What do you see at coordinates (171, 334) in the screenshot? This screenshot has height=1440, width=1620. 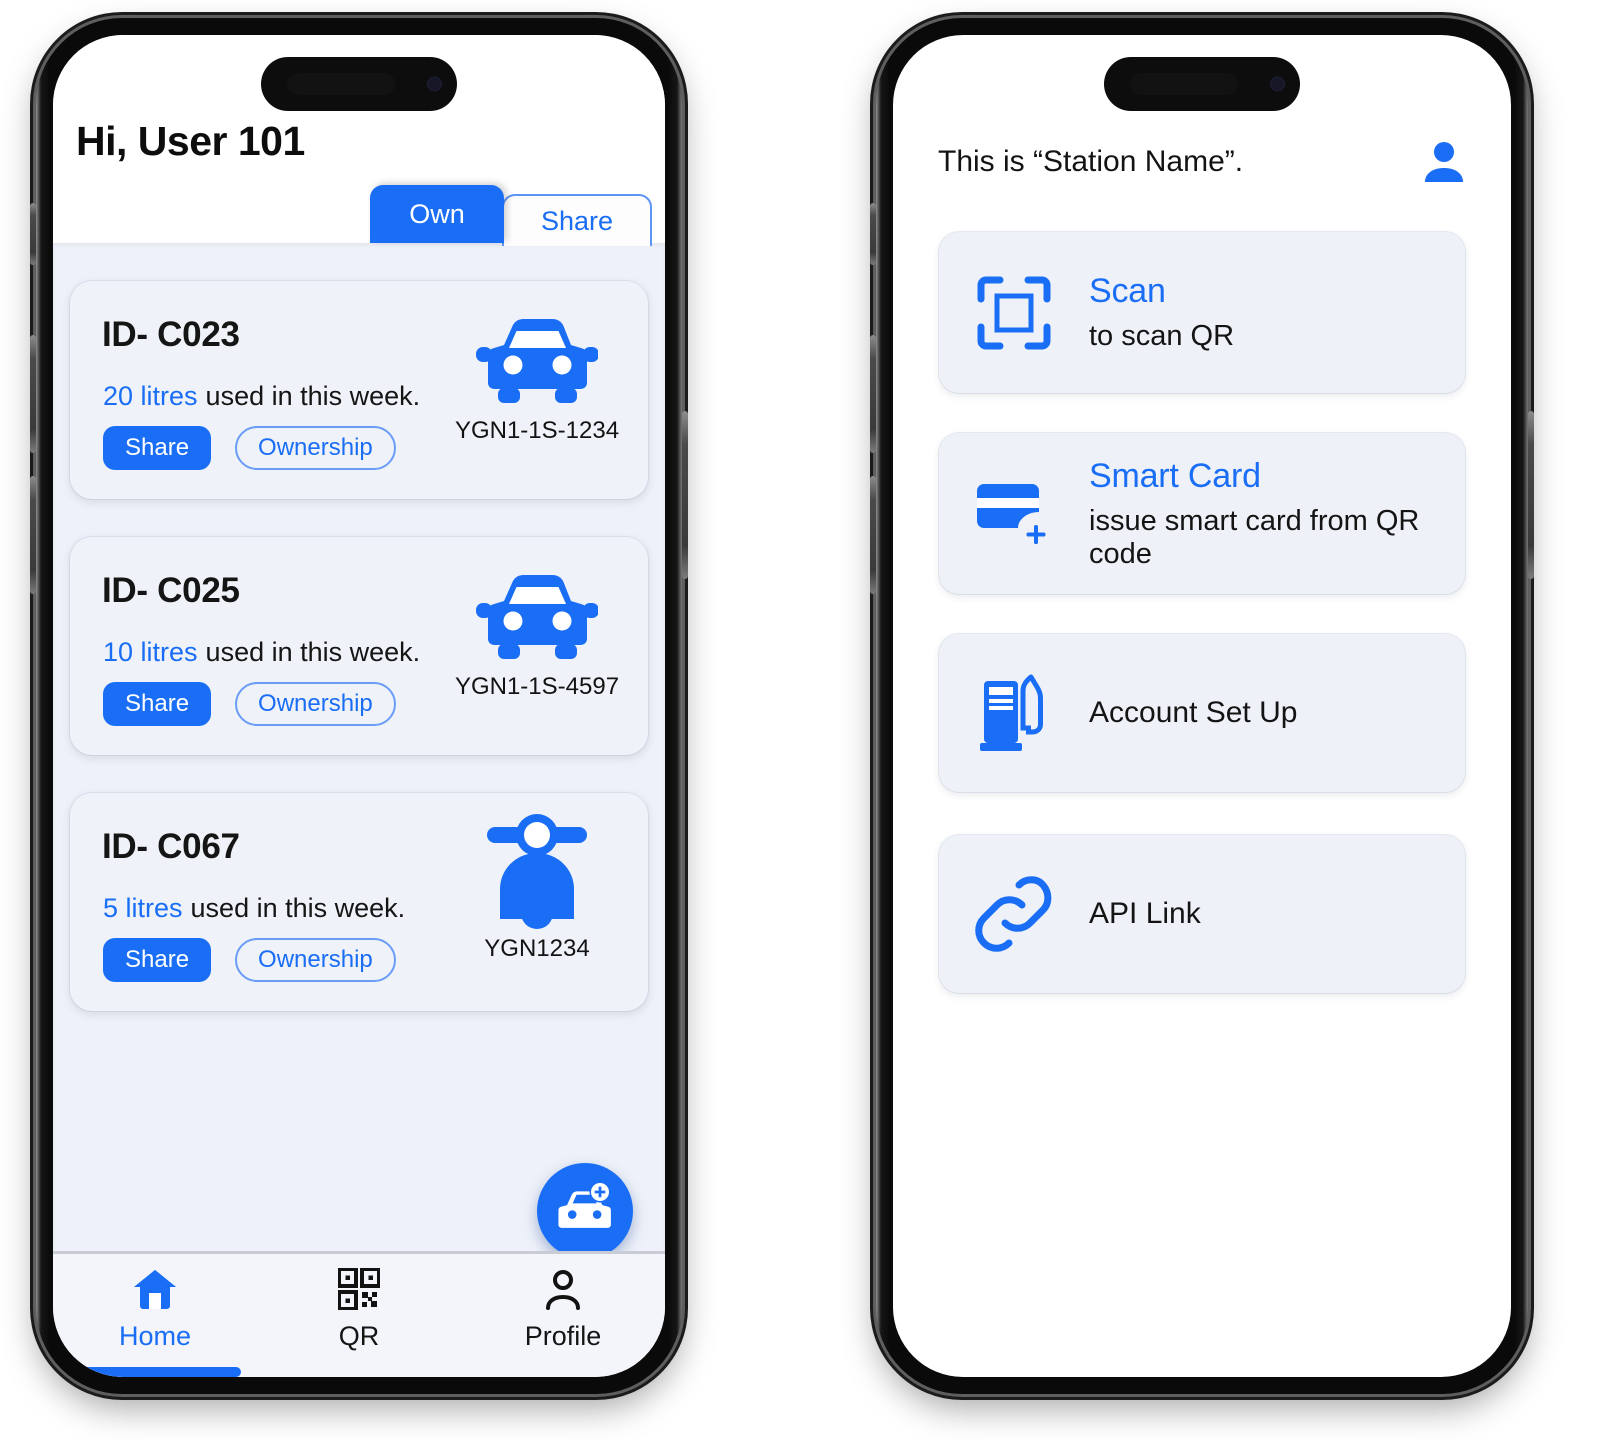 I see `vehicle-id-label: ID- C023` at bounding box center [171, 334].